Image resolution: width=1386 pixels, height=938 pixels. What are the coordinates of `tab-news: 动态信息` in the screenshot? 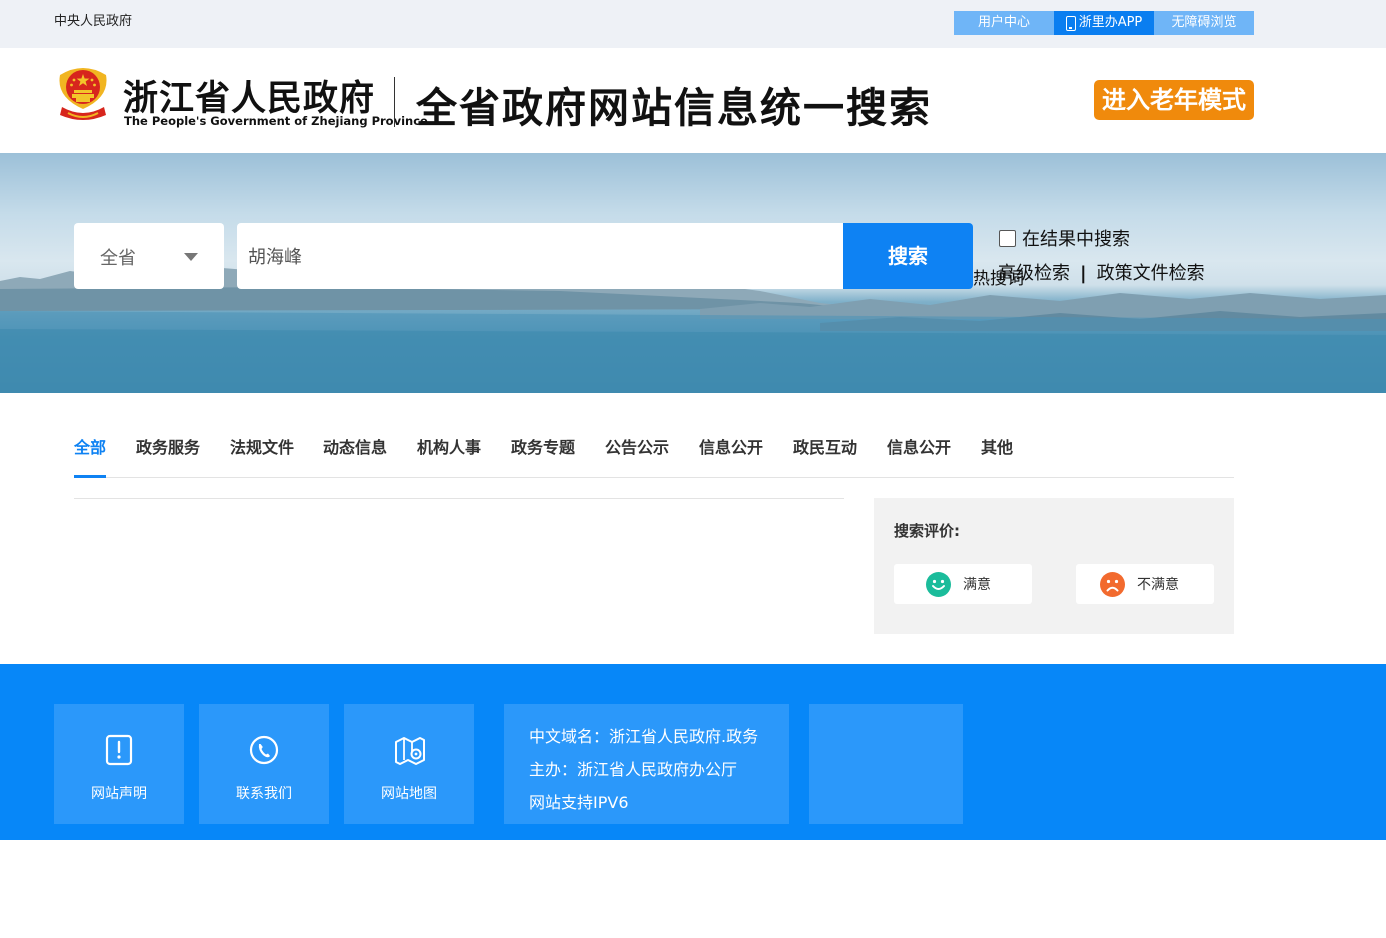 It's located at (355, 446).